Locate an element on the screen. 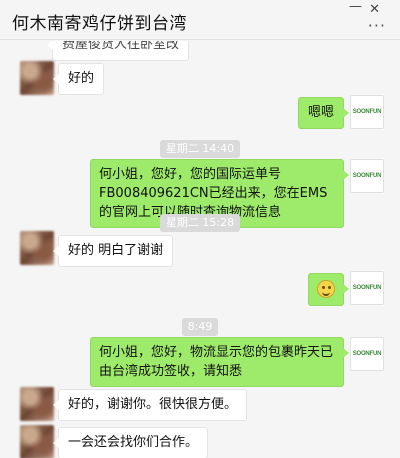 This screenshot has width=400, height=458. message-bubble-partial: 费屋俊货人往卧室改 is located at coordinates (118, 51).